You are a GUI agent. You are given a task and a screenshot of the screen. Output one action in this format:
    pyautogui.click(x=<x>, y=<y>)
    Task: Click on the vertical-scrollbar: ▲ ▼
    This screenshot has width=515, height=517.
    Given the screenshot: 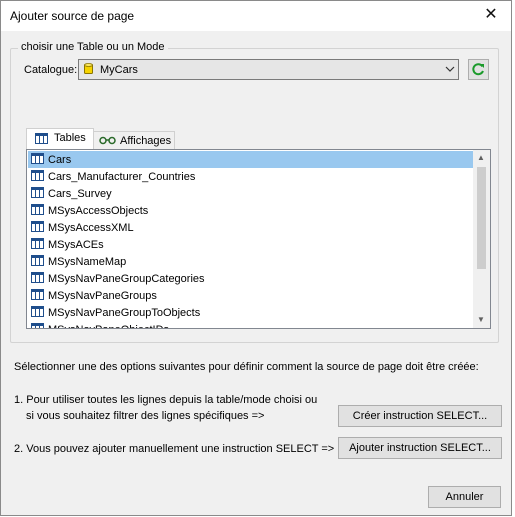 What is the action you would take?
    pyautogui.click(x=481, y=239)
    